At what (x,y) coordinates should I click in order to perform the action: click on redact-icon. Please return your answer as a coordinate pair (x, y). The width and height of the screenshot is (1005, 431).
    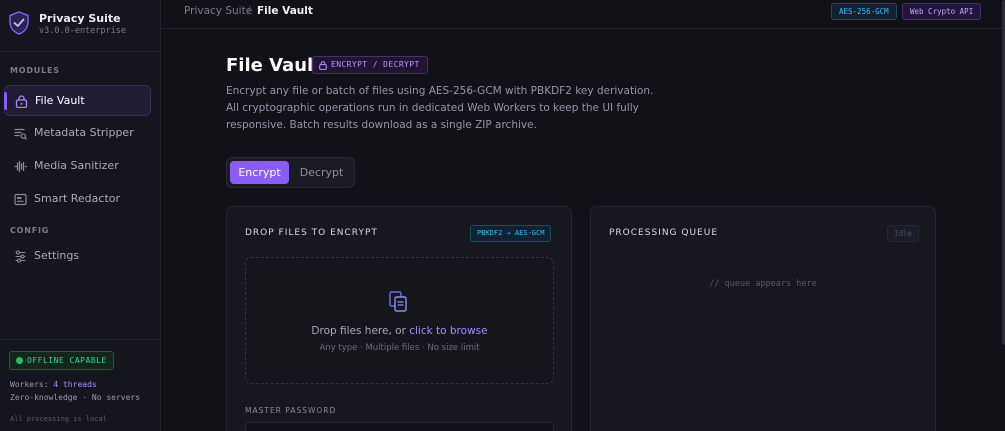
    Looking at the image, I should click on (20, 199).